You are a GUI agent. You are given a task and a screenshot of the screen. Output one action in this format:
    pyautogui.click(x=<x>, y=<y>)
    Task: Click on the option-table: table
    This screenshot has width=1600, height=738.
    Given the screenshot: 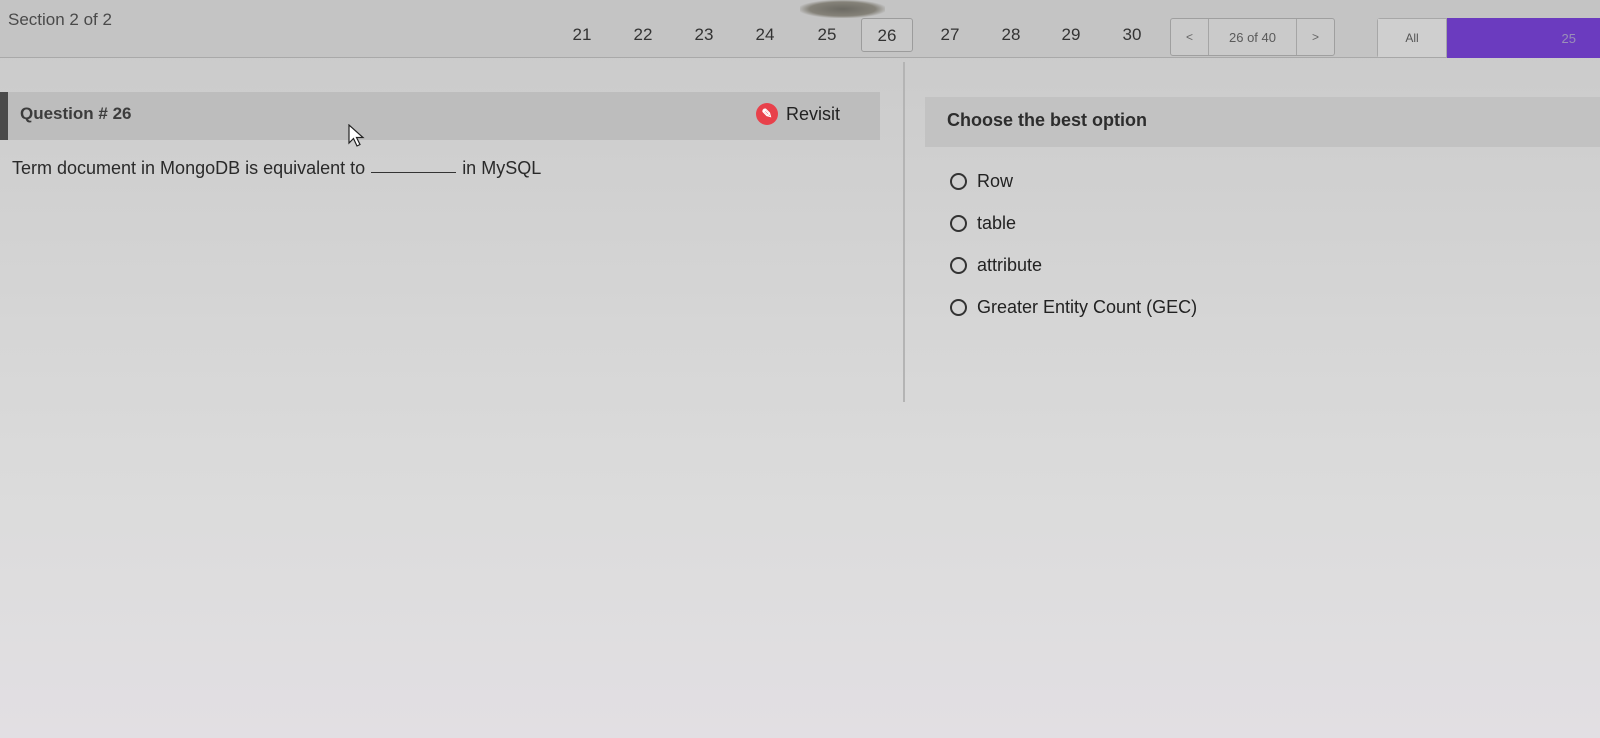 What is the action you would take?
    pyautogui.click(x=1073, y=223)
    